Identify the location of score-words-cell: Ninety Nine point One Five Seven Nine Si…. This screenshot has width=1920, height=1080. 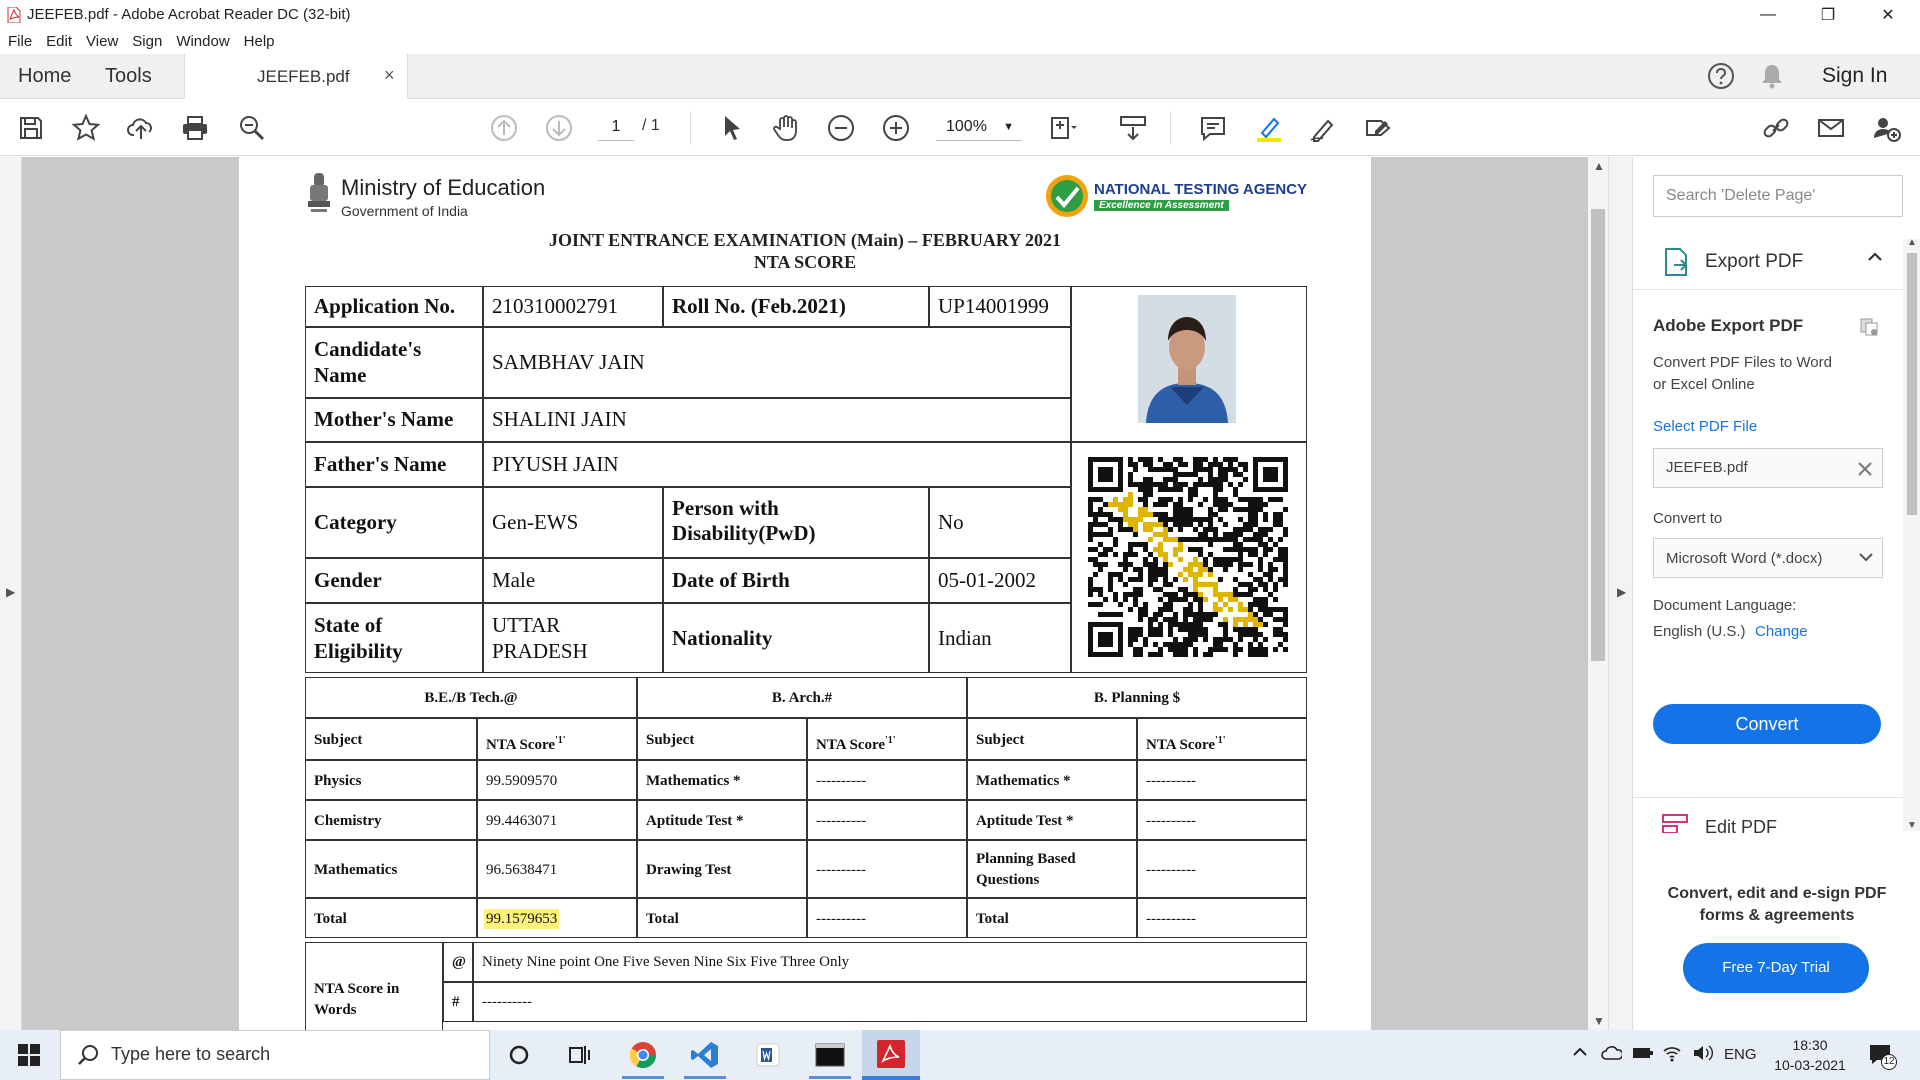
(890, 962).